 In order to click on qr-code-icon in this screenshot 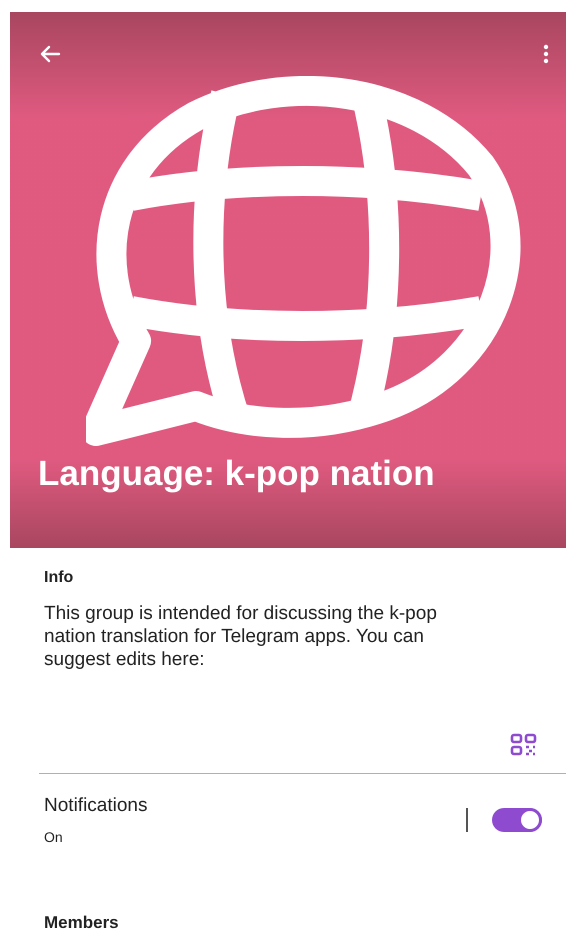, I will do `click(524, 745)`.